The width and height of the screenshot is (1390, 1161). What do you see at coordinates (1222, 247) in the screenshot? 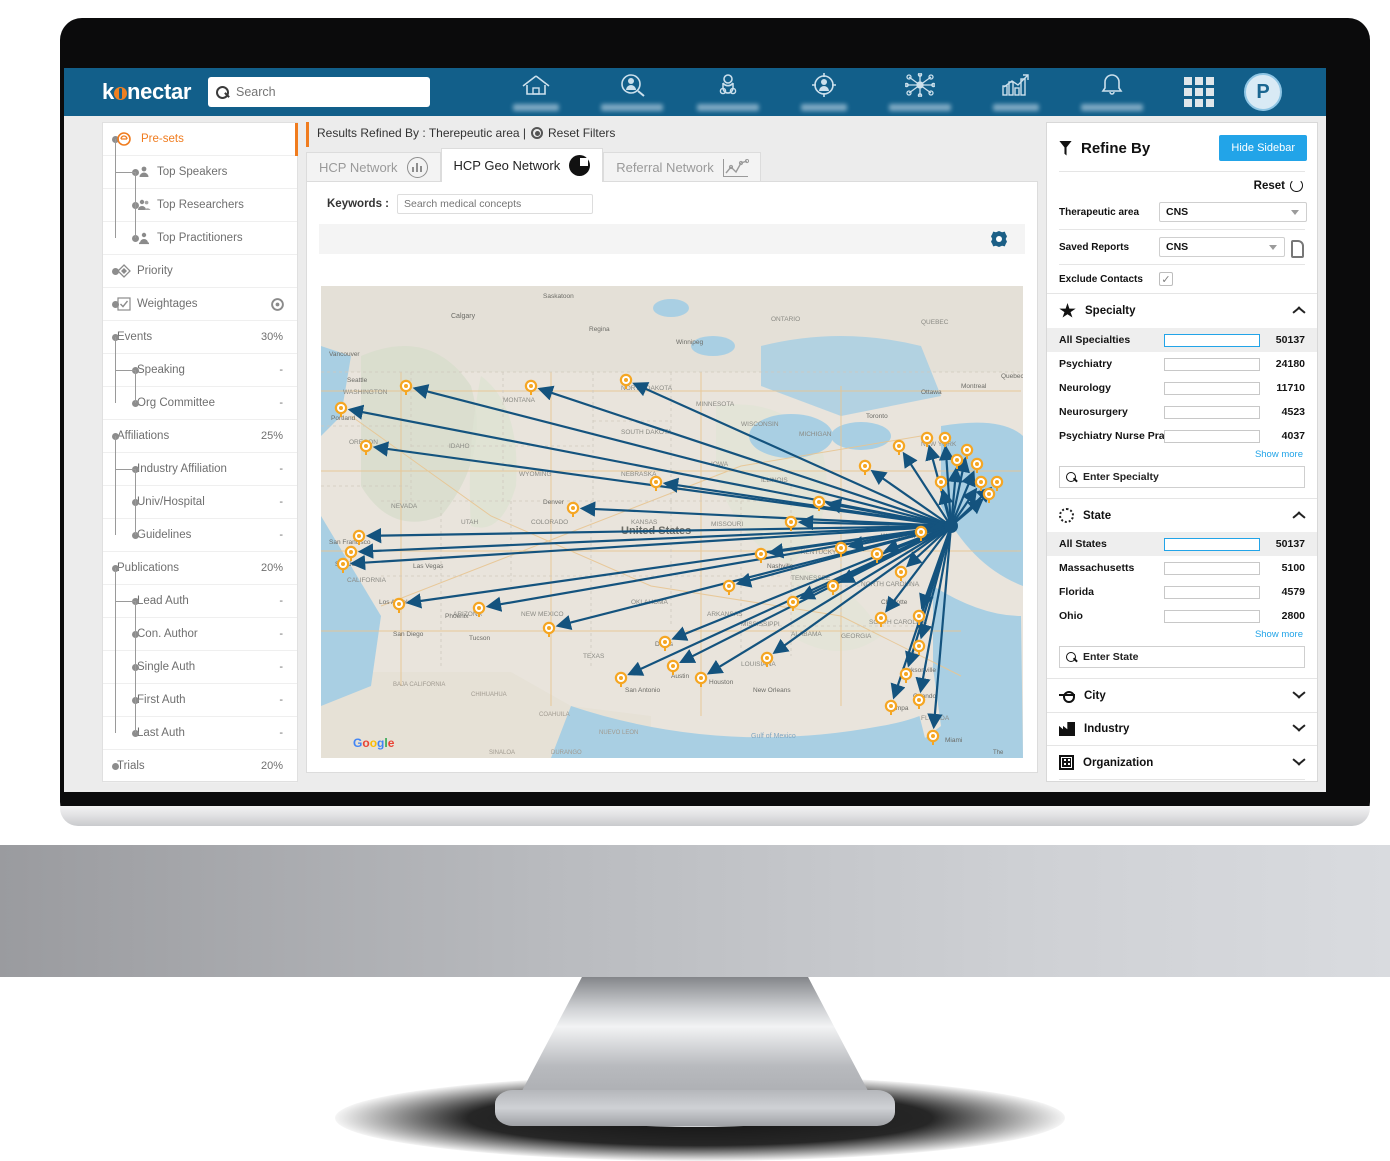
I see `saved-reports-select: CNS` at bounding box center [1222, 247].